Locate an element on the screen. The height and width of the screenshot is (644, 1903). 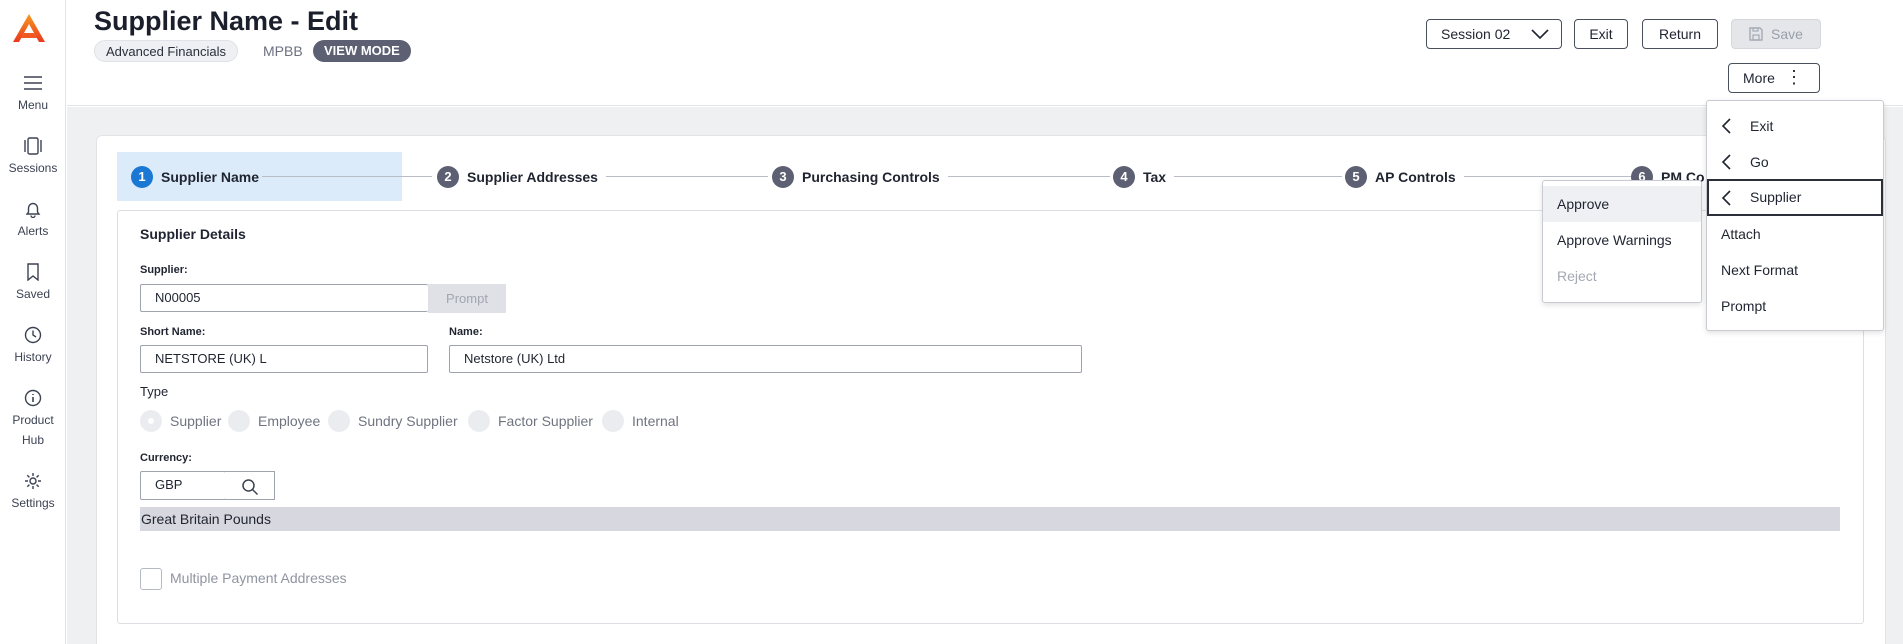
currency-input: GBP is located at coordinates (183, 485).